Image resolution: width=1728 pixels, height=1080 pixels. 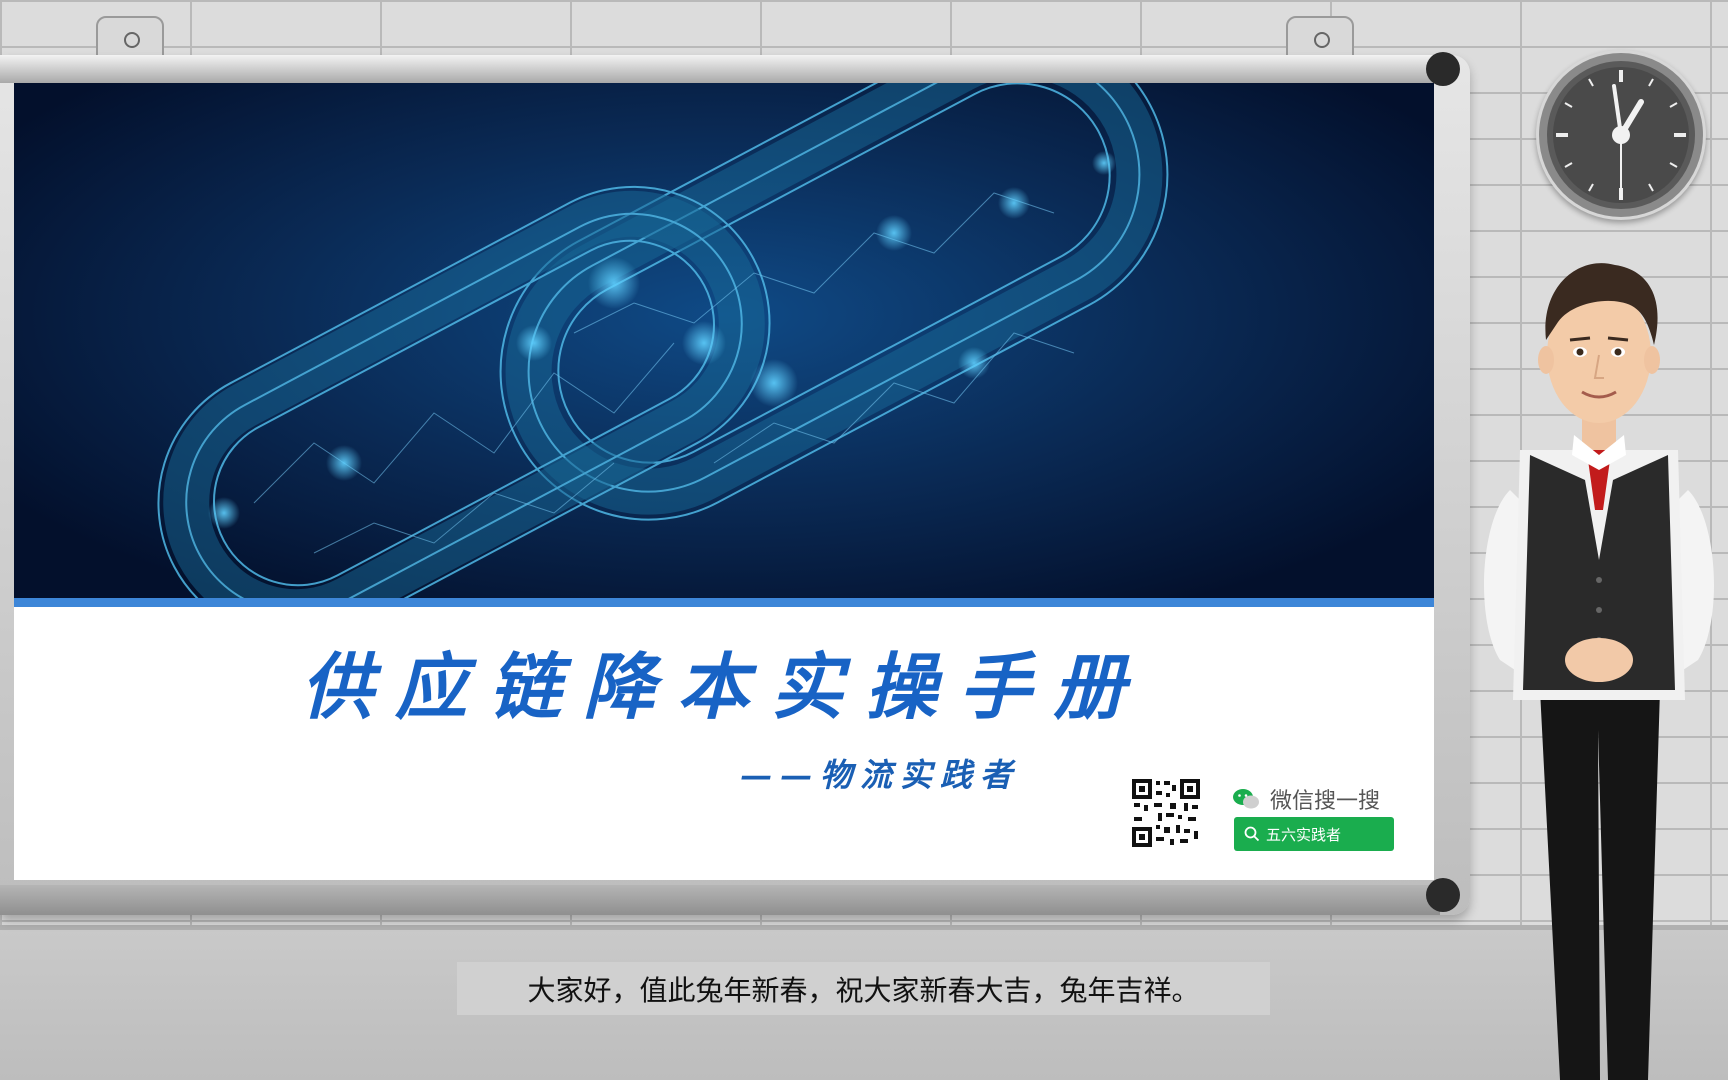 I want to click on subtitle-caption: 大家好，值此兔年新春，祝大家新春大吉，兔年吉祥。, so click(x=863, y=988).